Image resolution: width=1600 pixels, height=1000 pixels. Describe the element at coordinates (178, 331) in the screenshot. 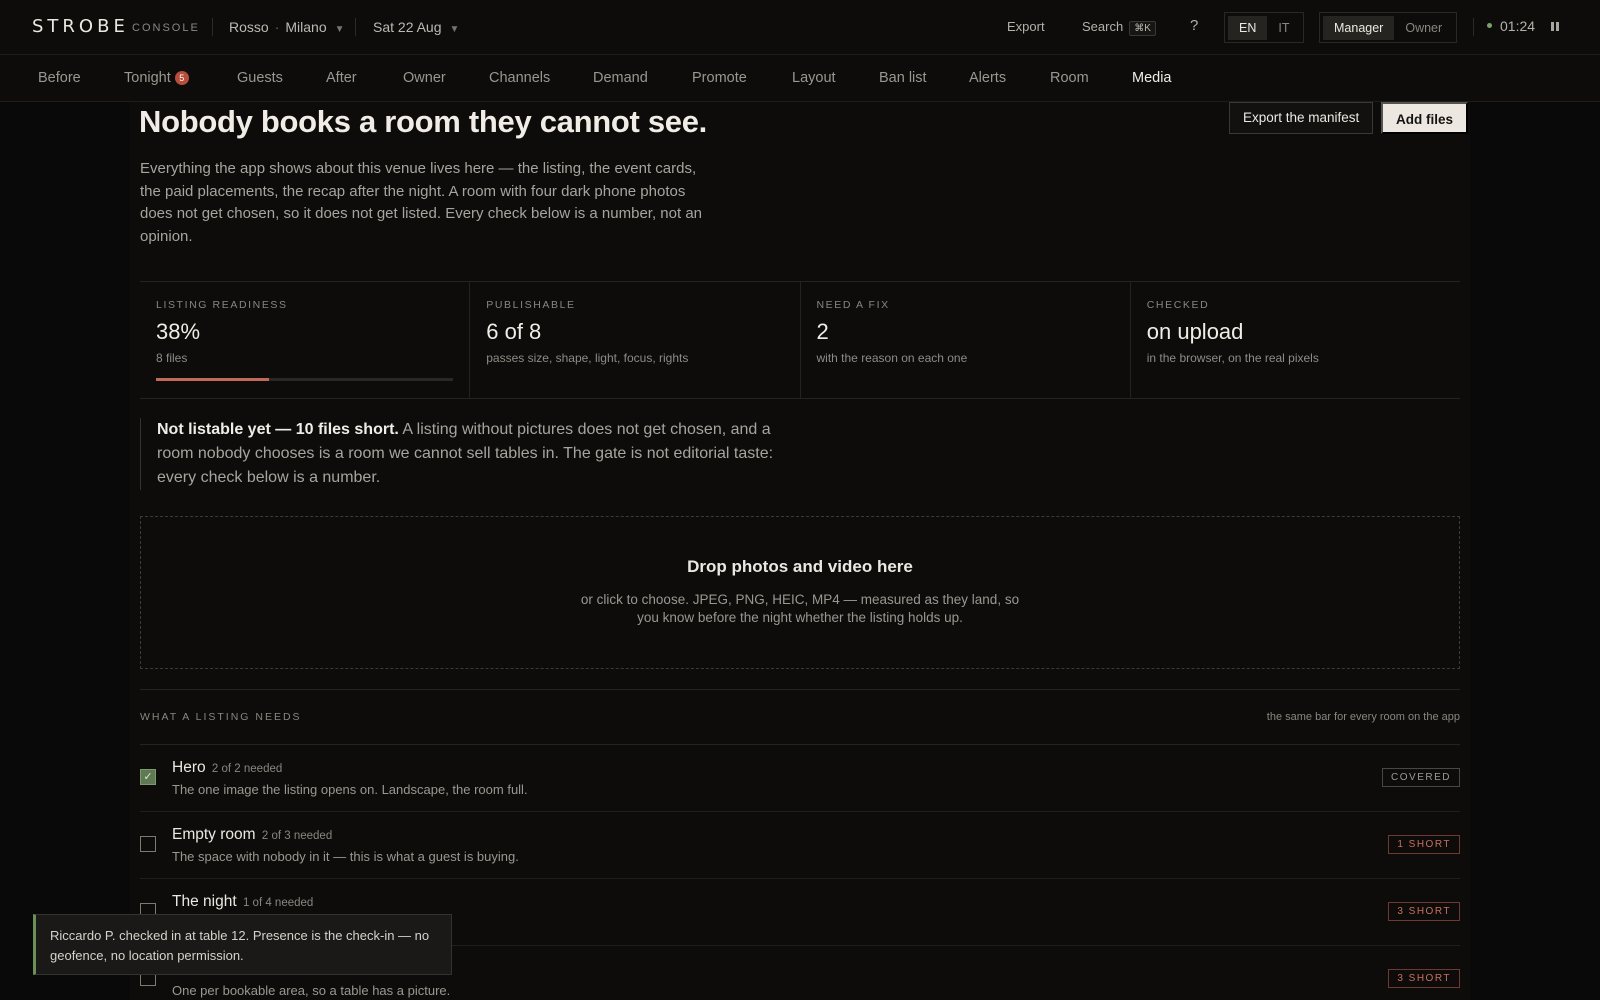

I see `stat-value: 38%` at that location.